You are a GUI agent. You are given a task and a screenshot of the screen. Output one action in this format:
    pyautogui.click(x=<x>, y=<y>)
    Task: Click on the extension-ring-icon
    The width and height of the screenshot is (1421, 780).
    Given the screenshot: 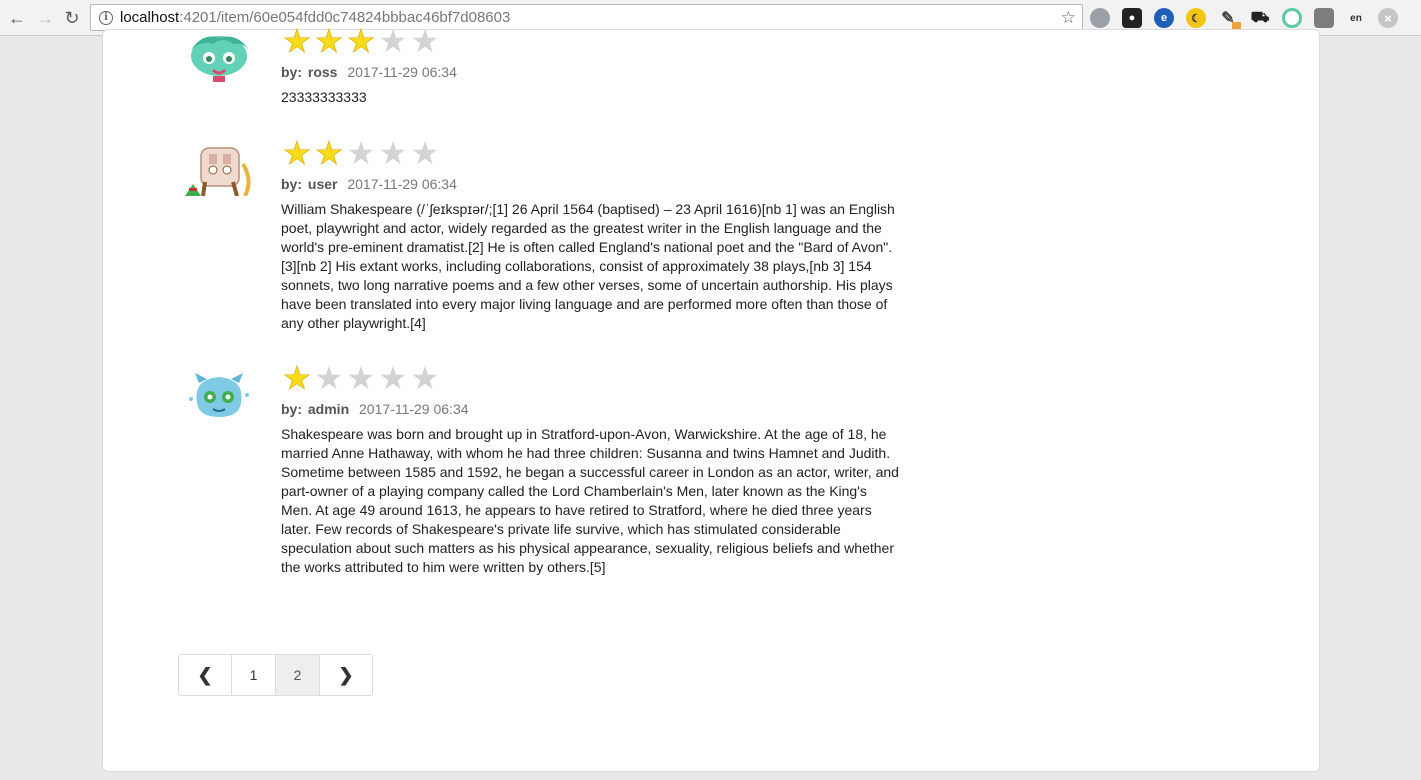 What is the action you would take?
    pyautogui.click(x=1292, y=18)
    